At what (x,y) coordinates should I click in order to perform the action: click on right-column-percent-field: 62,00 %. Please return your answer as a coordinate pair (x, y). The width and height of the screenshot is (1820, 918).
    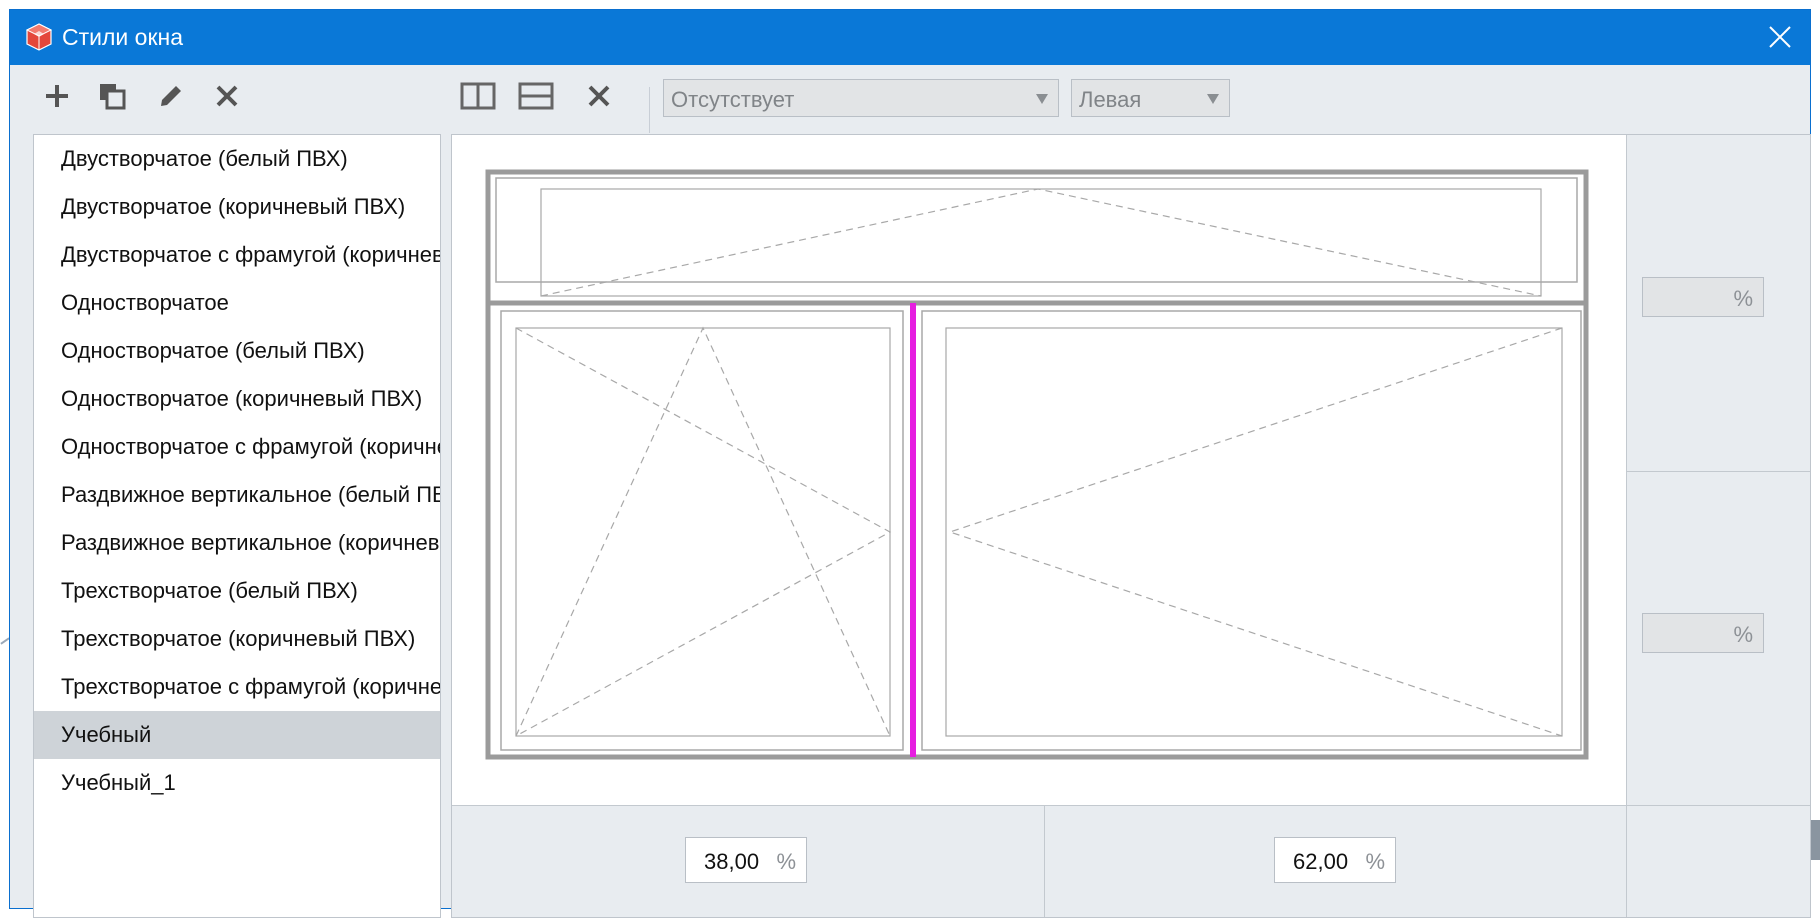
    Looking at the image, I should click on (1335, 860).